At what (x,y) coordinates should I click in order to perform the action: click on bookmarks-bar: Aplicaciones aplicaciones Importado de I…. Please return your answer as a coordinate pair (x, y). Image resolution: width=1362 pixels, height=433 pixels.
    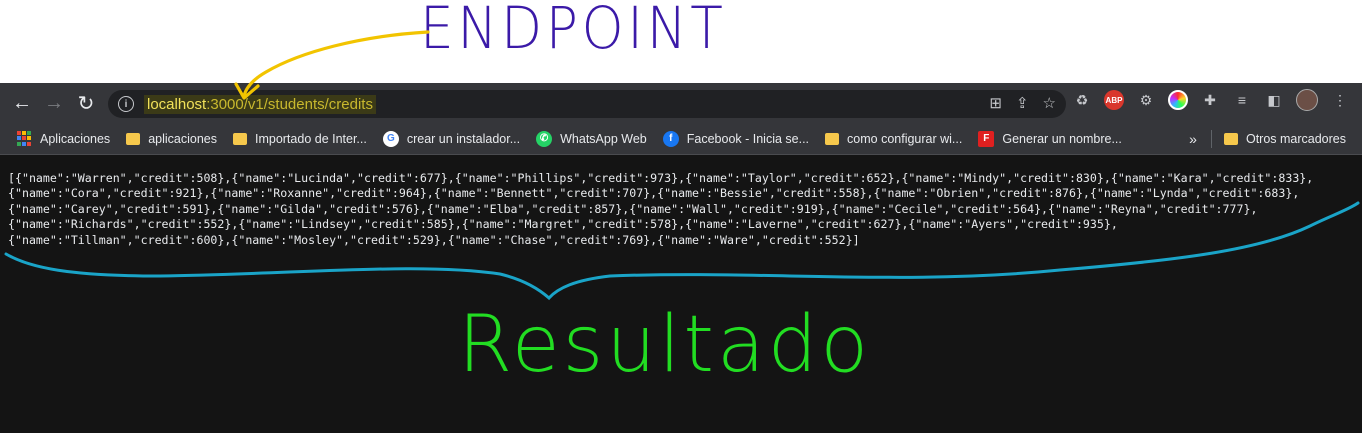
    Looking at the image, I should click on (681, 139).